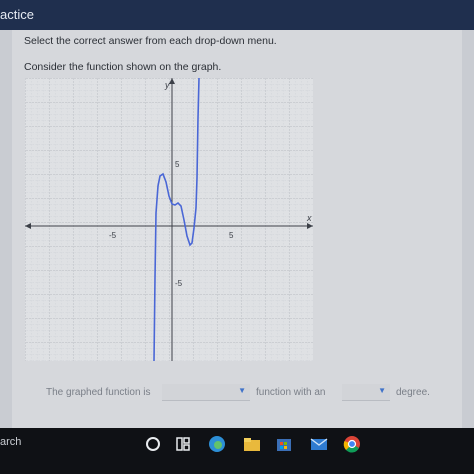  I want to click on answer-text-3: degree., so click(413, 392).